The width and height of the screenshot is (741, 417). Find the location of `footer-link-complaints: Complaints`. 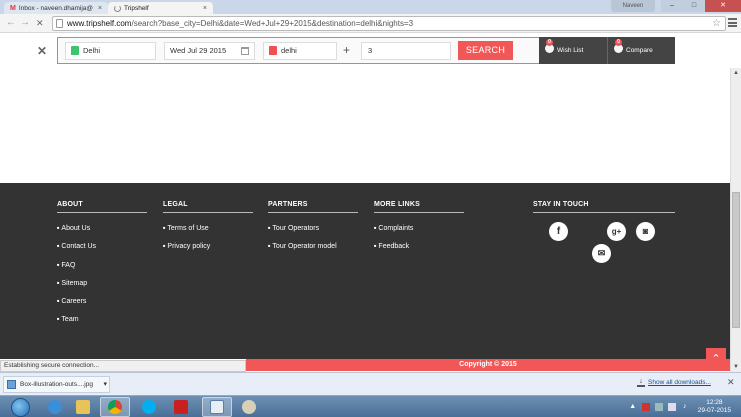

footer-link-complaints: Complaints is located at coordinates (419, 228).